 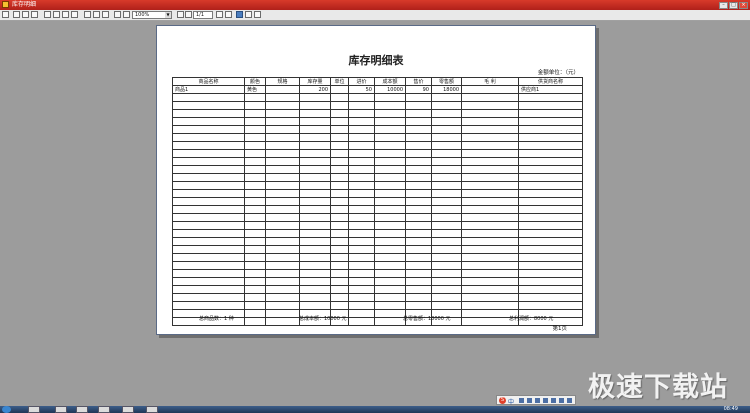 What do you see at coordinates (180, 14) in the screenshot?
I see `first-page-icon` at bounding box center [180, 14].